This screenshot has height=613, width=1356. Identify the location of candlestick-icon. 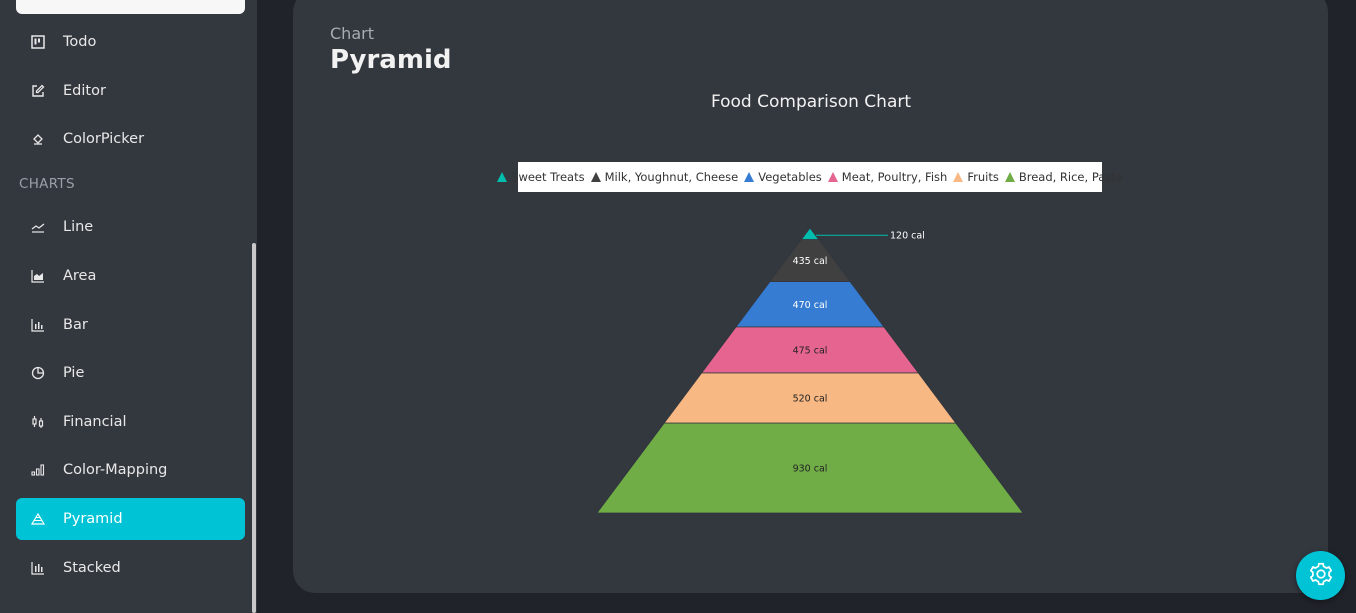
(38, 422).